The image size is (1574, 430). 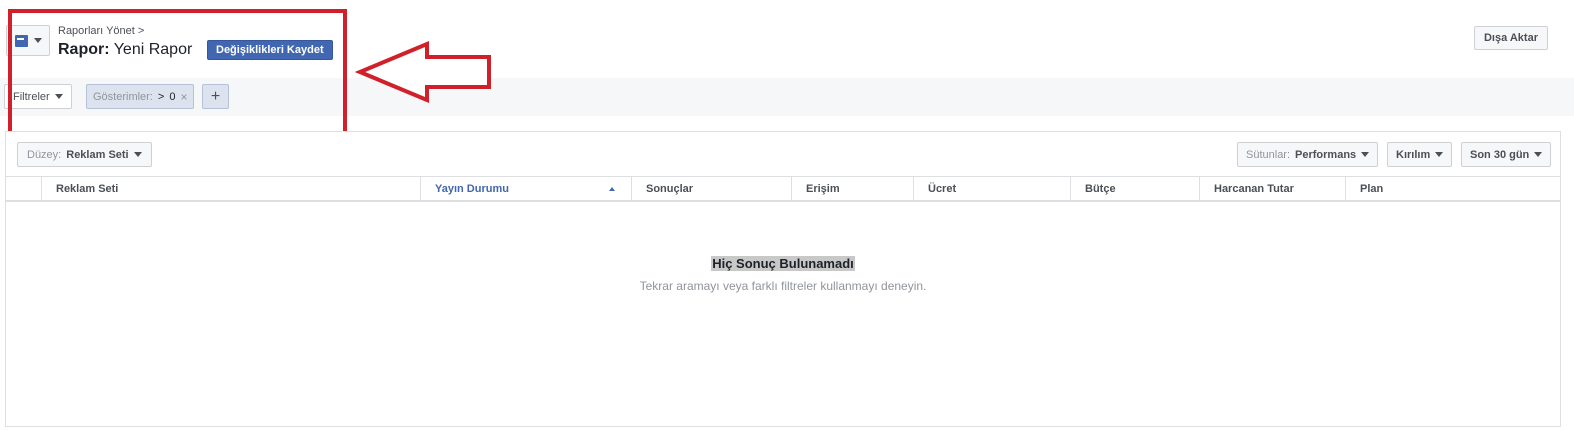 I want to click on column-header-delivery: Yayın Durumu, so click(x=525, y=189).